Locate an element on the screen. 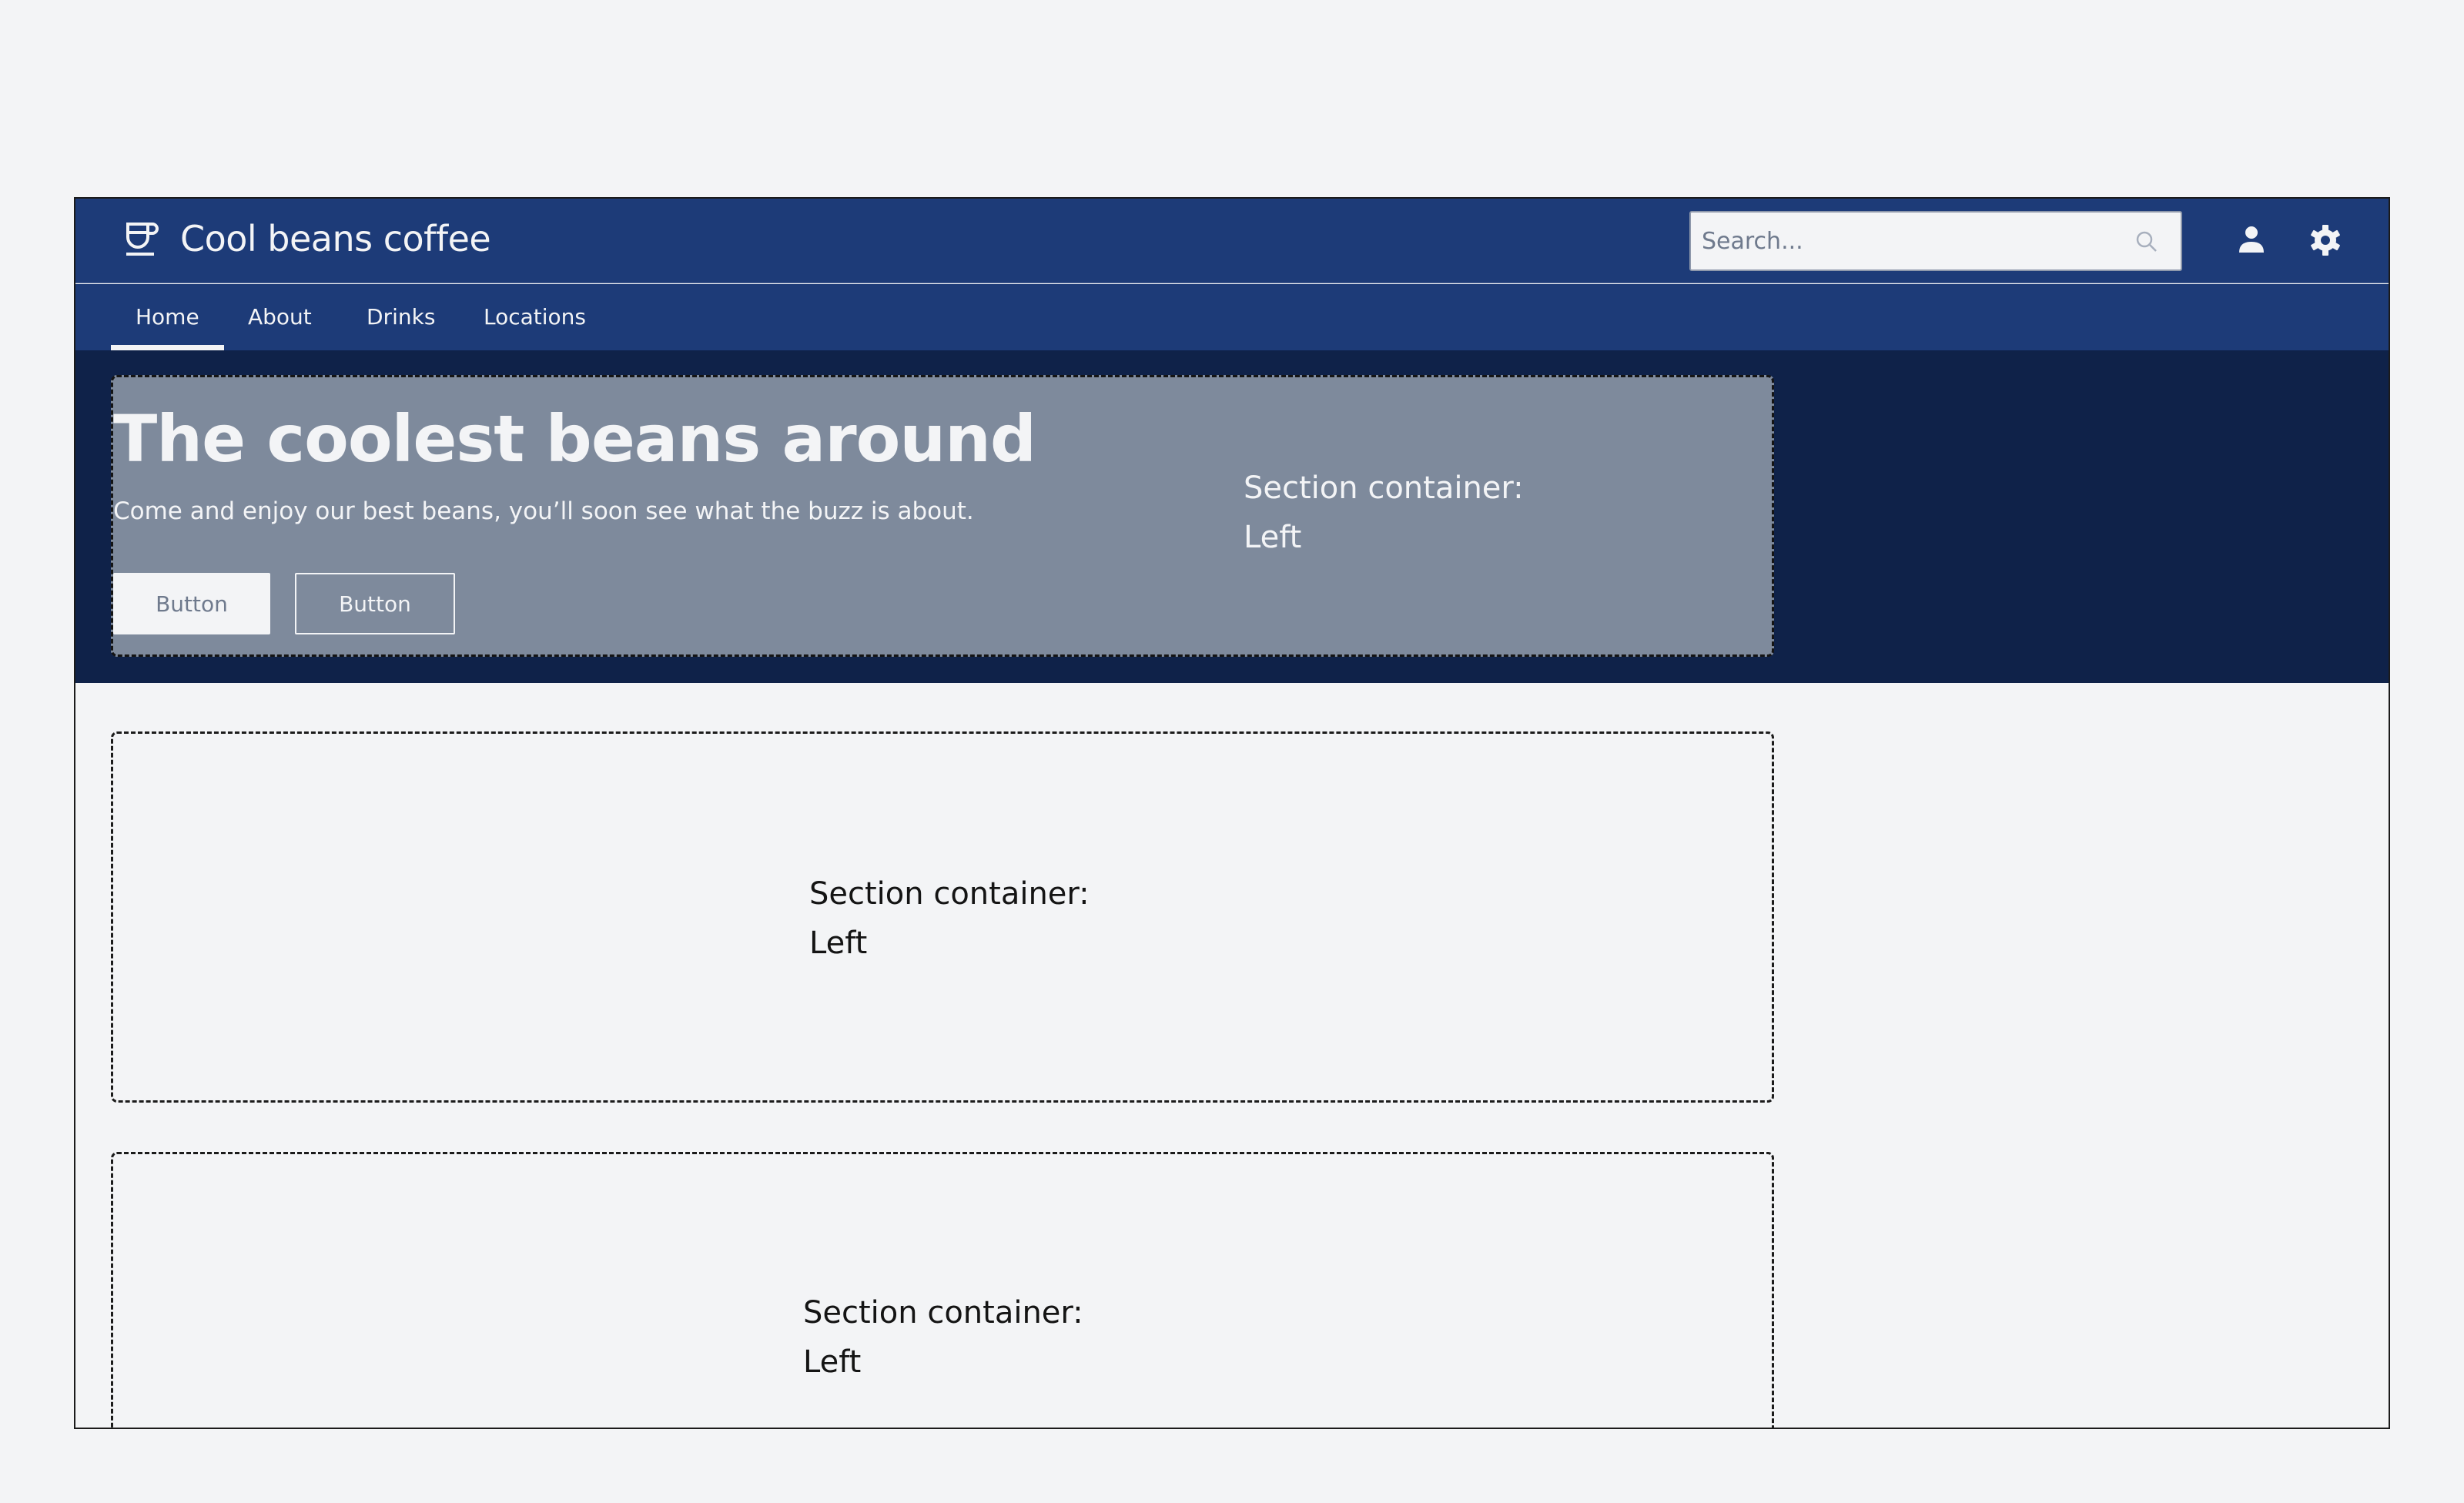 The height and width of the screenshot is (1503, 2464). main-nav: Home About Drinks Locations is located at coordinates (1232, 317).